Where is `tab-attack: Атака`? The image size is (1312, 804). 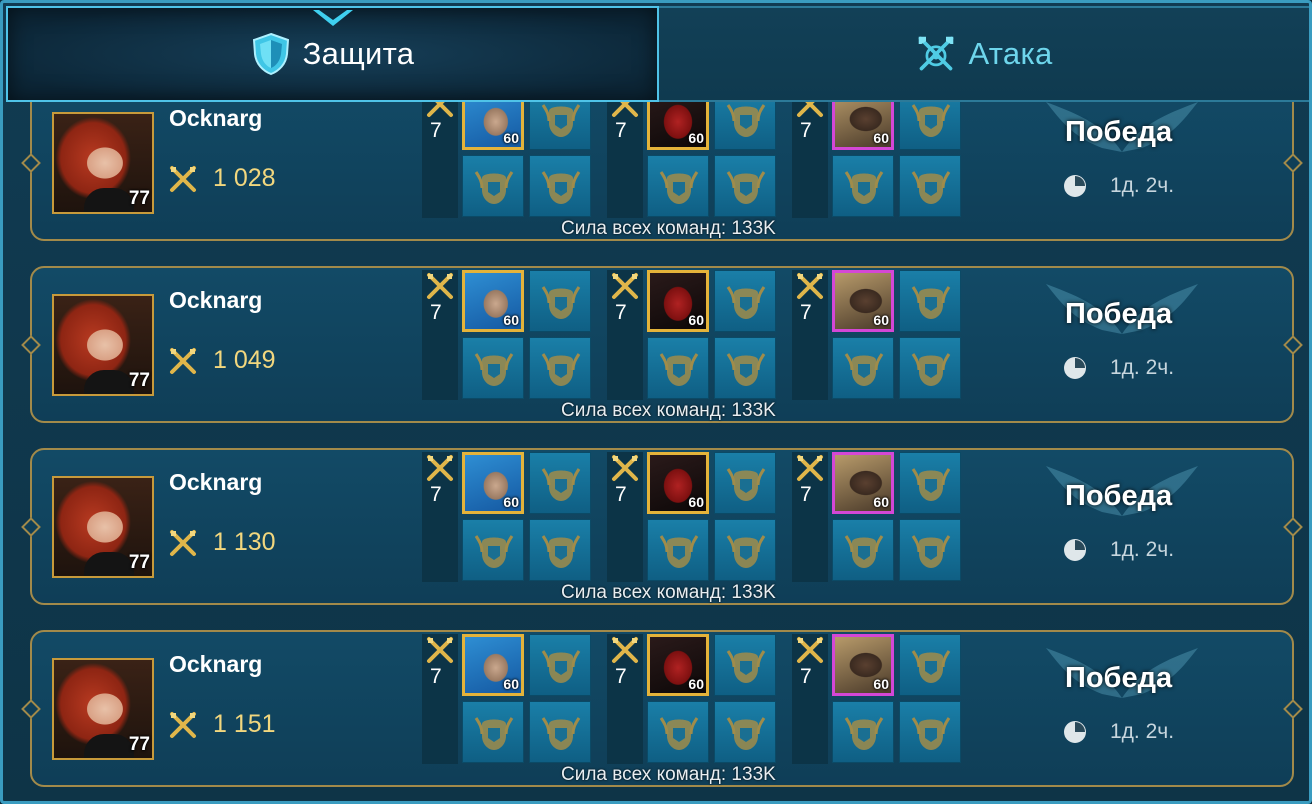
tab-attack: Атака is located at coordinates (984, 54).